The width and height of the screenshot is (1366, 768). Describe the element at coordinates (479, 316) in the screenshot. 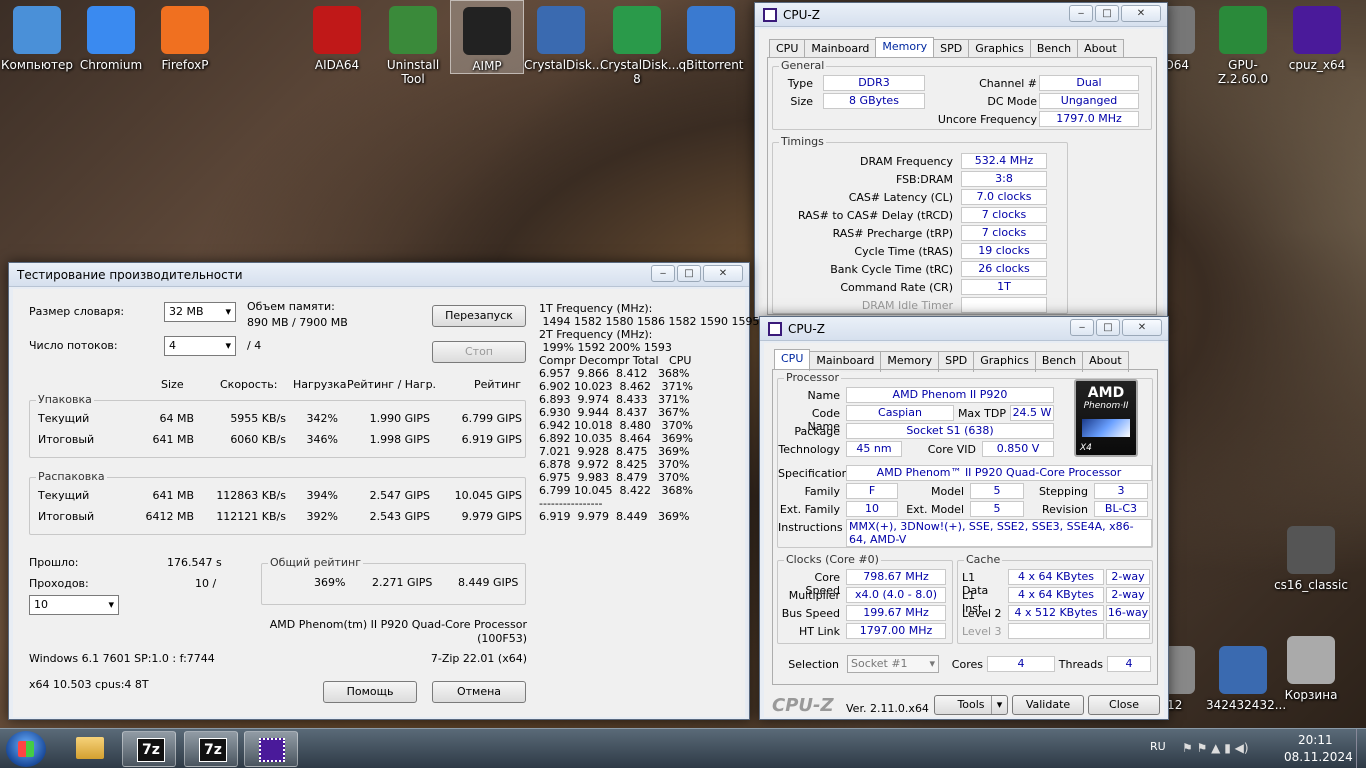

I see `restart-button: Перезапуск` at that location.